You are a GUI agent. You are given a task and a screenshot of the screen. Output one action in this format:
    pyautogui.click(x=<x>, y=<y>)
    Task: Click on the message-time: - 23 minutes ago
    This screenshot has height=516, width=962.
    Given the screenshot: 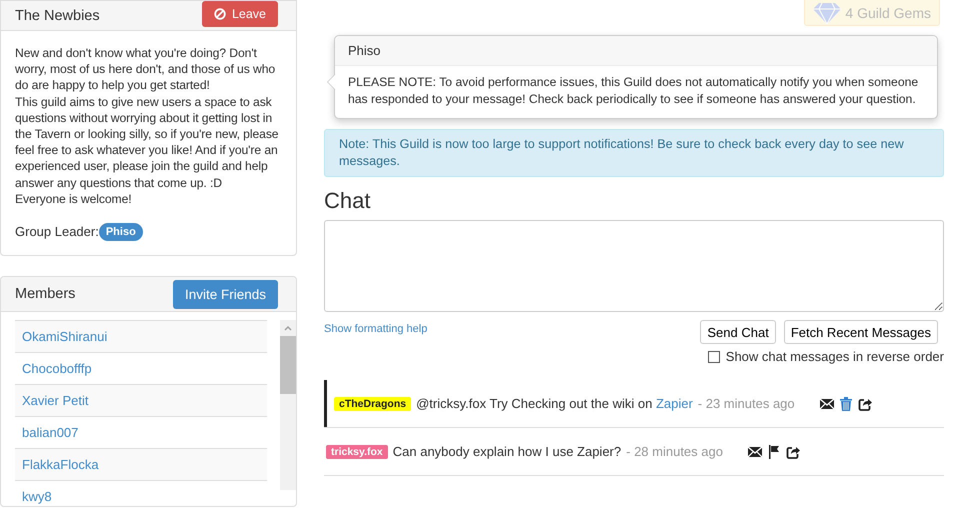 What is the action you would take?
    pyautogui.click(x=746, y=403)
    